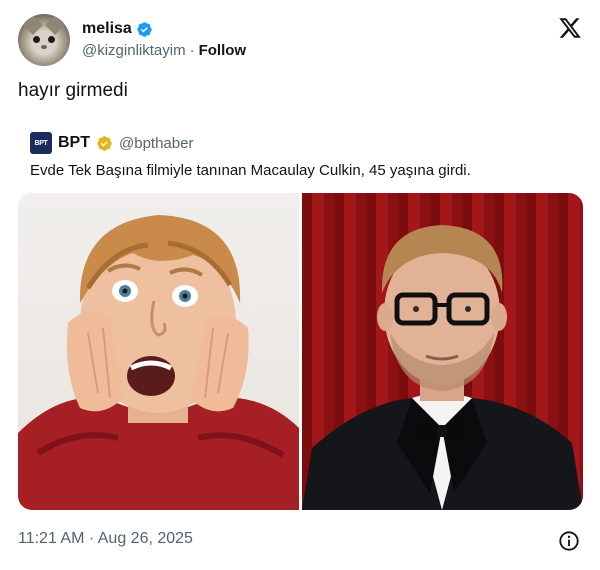 Image resolution: width=600 pixels, height=570 pixels. I want to click on tweet-text: hayır girmedi, so click(73, 90).